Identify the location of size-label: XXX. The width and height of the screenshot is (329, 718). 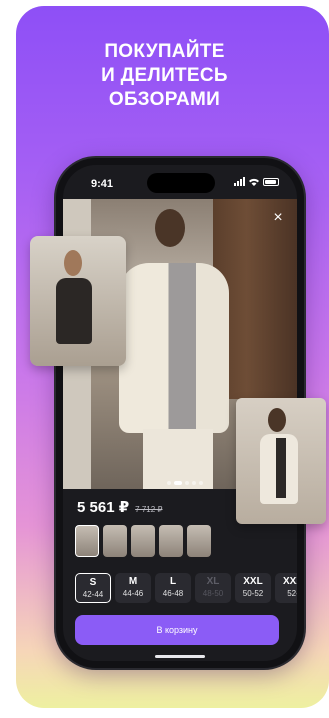
(289, 581).